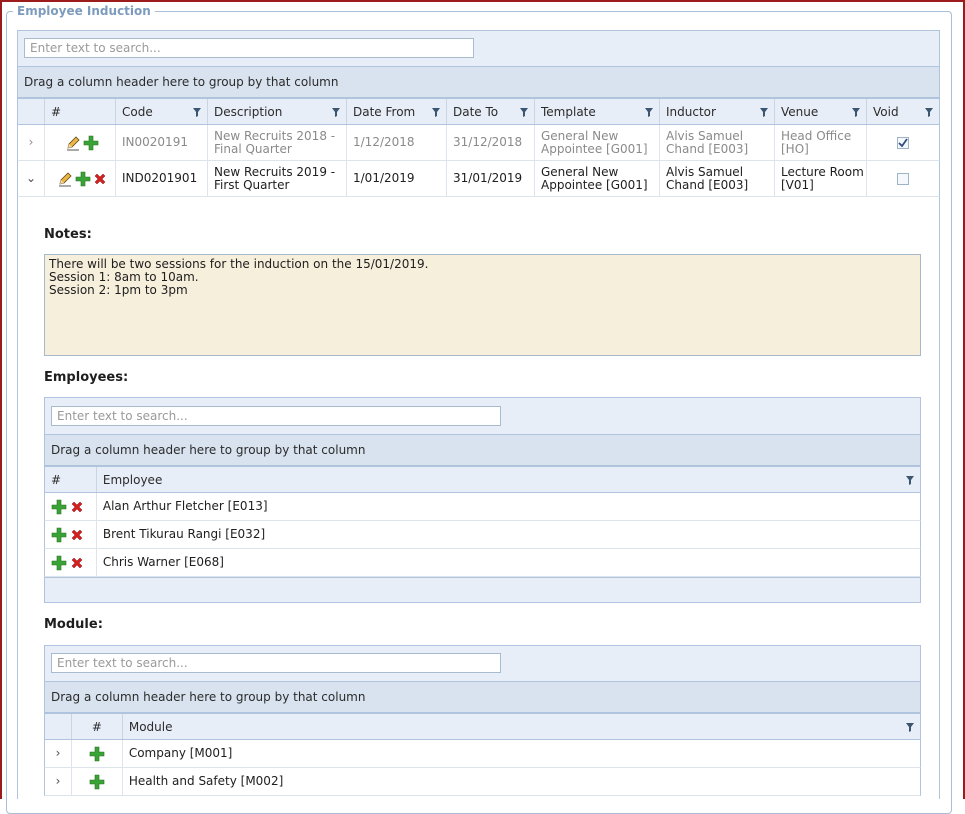 Image resolution: width=965 pixels, height=814 pixels. Describe the element at coordinates (482, 782) in the screenshot. I see `list-item: › Health and Safety [M002]` at that location.